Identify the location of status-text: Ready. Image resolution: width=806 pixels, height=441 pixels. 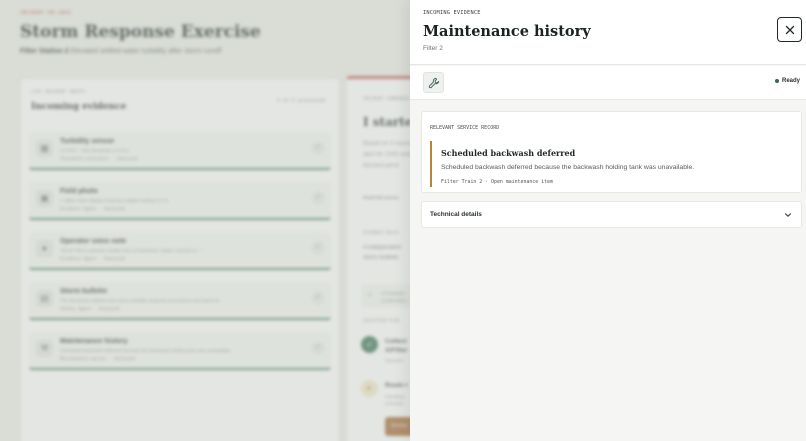
(790, 81).